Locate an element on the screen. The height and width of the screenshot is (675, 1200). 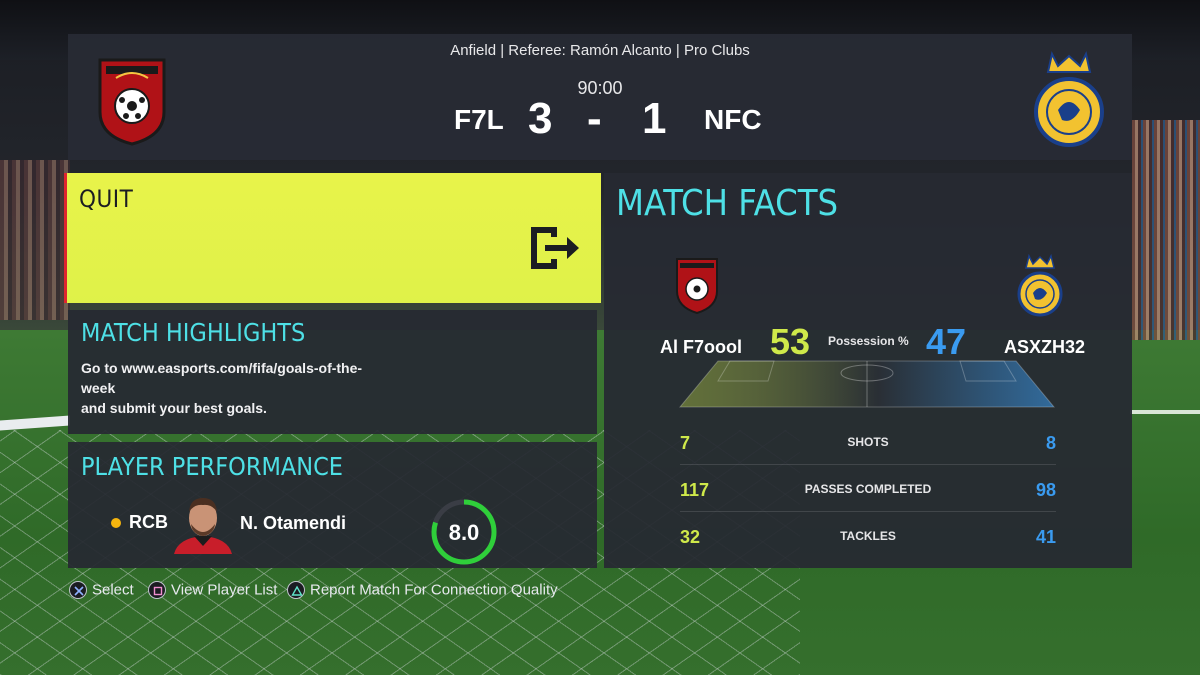
position-dot is located at coordinates (116, 523).